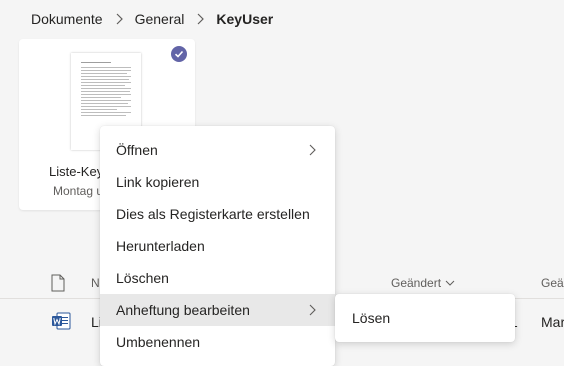 The width and height of the screenshot is (564, 366). Describe the element at coordinates (552, 322) in the screenshot. I see `file-modified-by: Mar` at that location.